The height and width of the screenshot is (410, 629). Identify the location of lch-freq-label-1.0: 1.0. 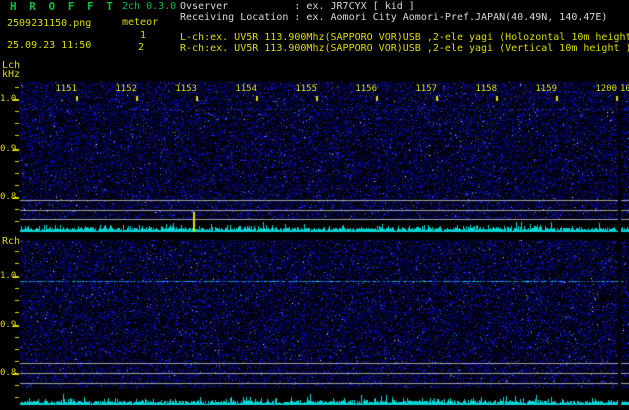
(8, 99).